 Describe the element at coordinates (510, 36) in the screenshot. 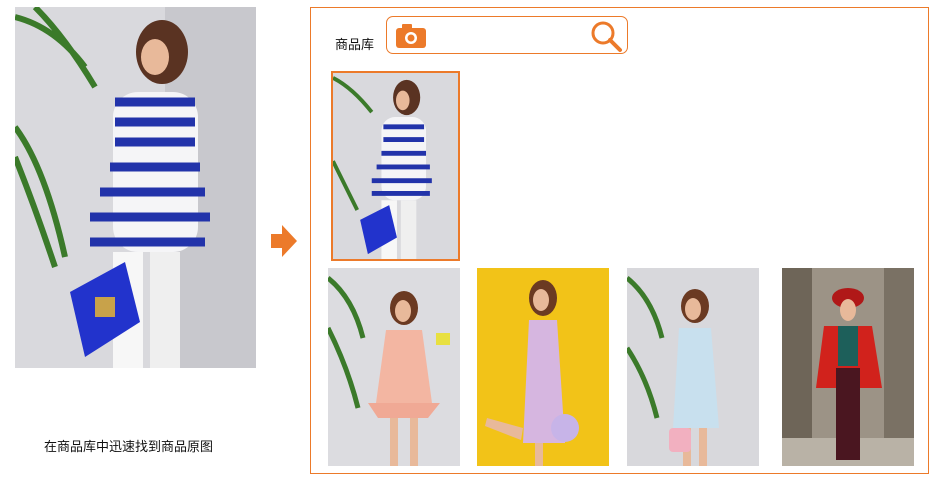

I see `search-input` at that location.